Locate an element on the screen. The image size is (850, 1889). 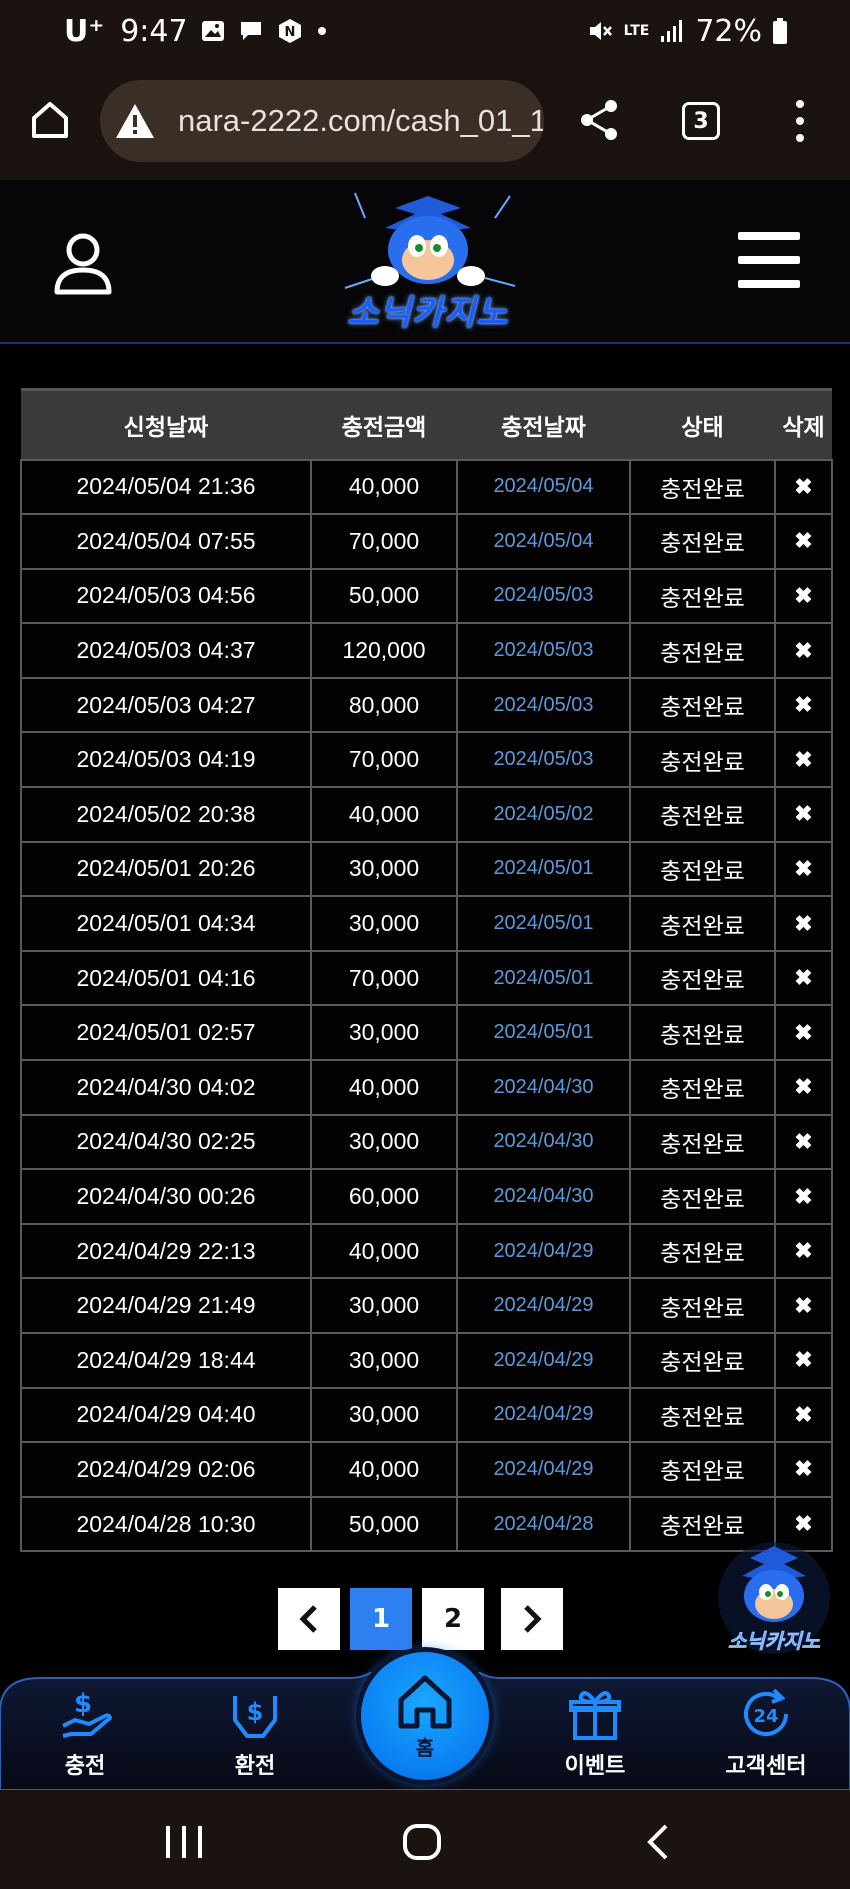
table-row: 2024/05/02 20:38 40,000 2024/05/02 충전완료 ✖ is located at coordinates (426, 814).